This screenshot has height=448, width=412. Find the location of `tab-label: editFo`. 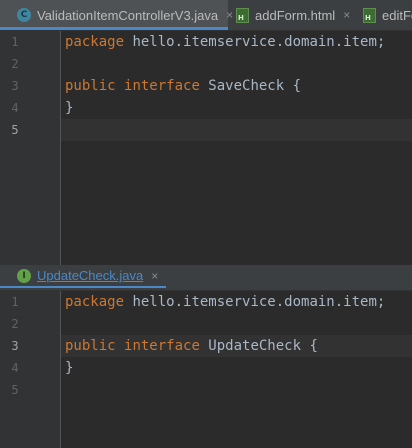

tab-label: editFo is located at coordinates (397, 15).